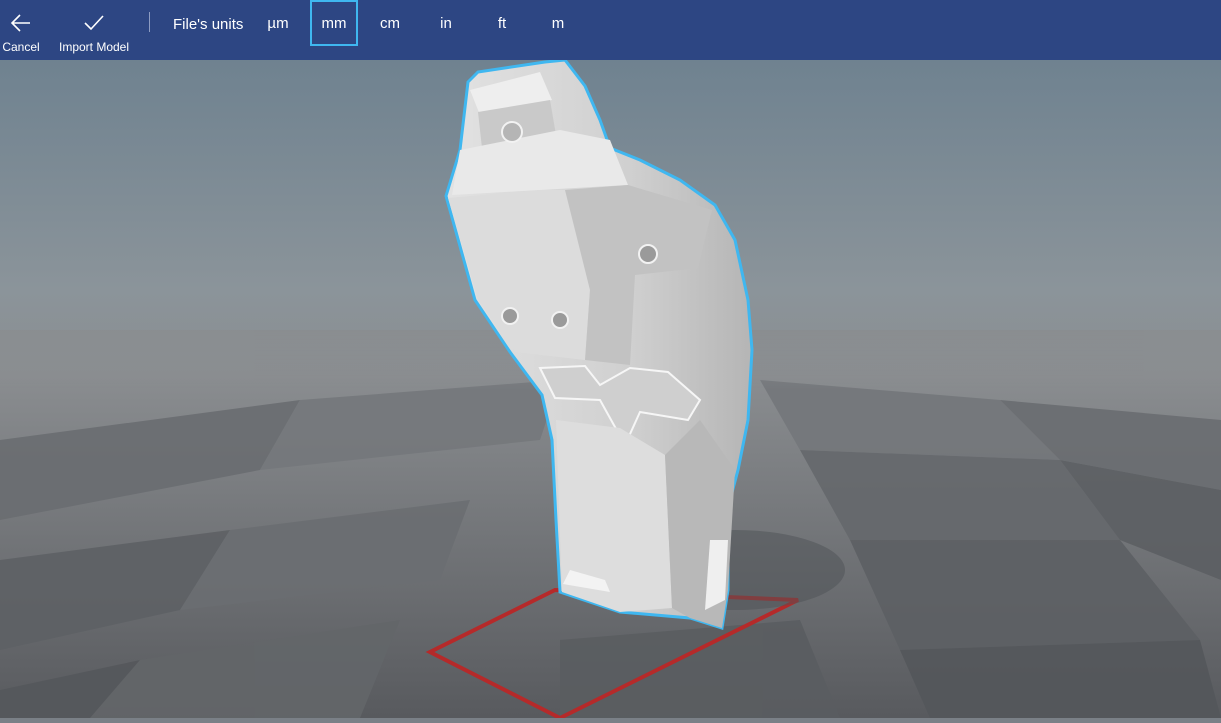 Image resolution: width=1221 pixels, height=723 pixels. I want to click on cancel-label: Cancel, so click(21, 47).